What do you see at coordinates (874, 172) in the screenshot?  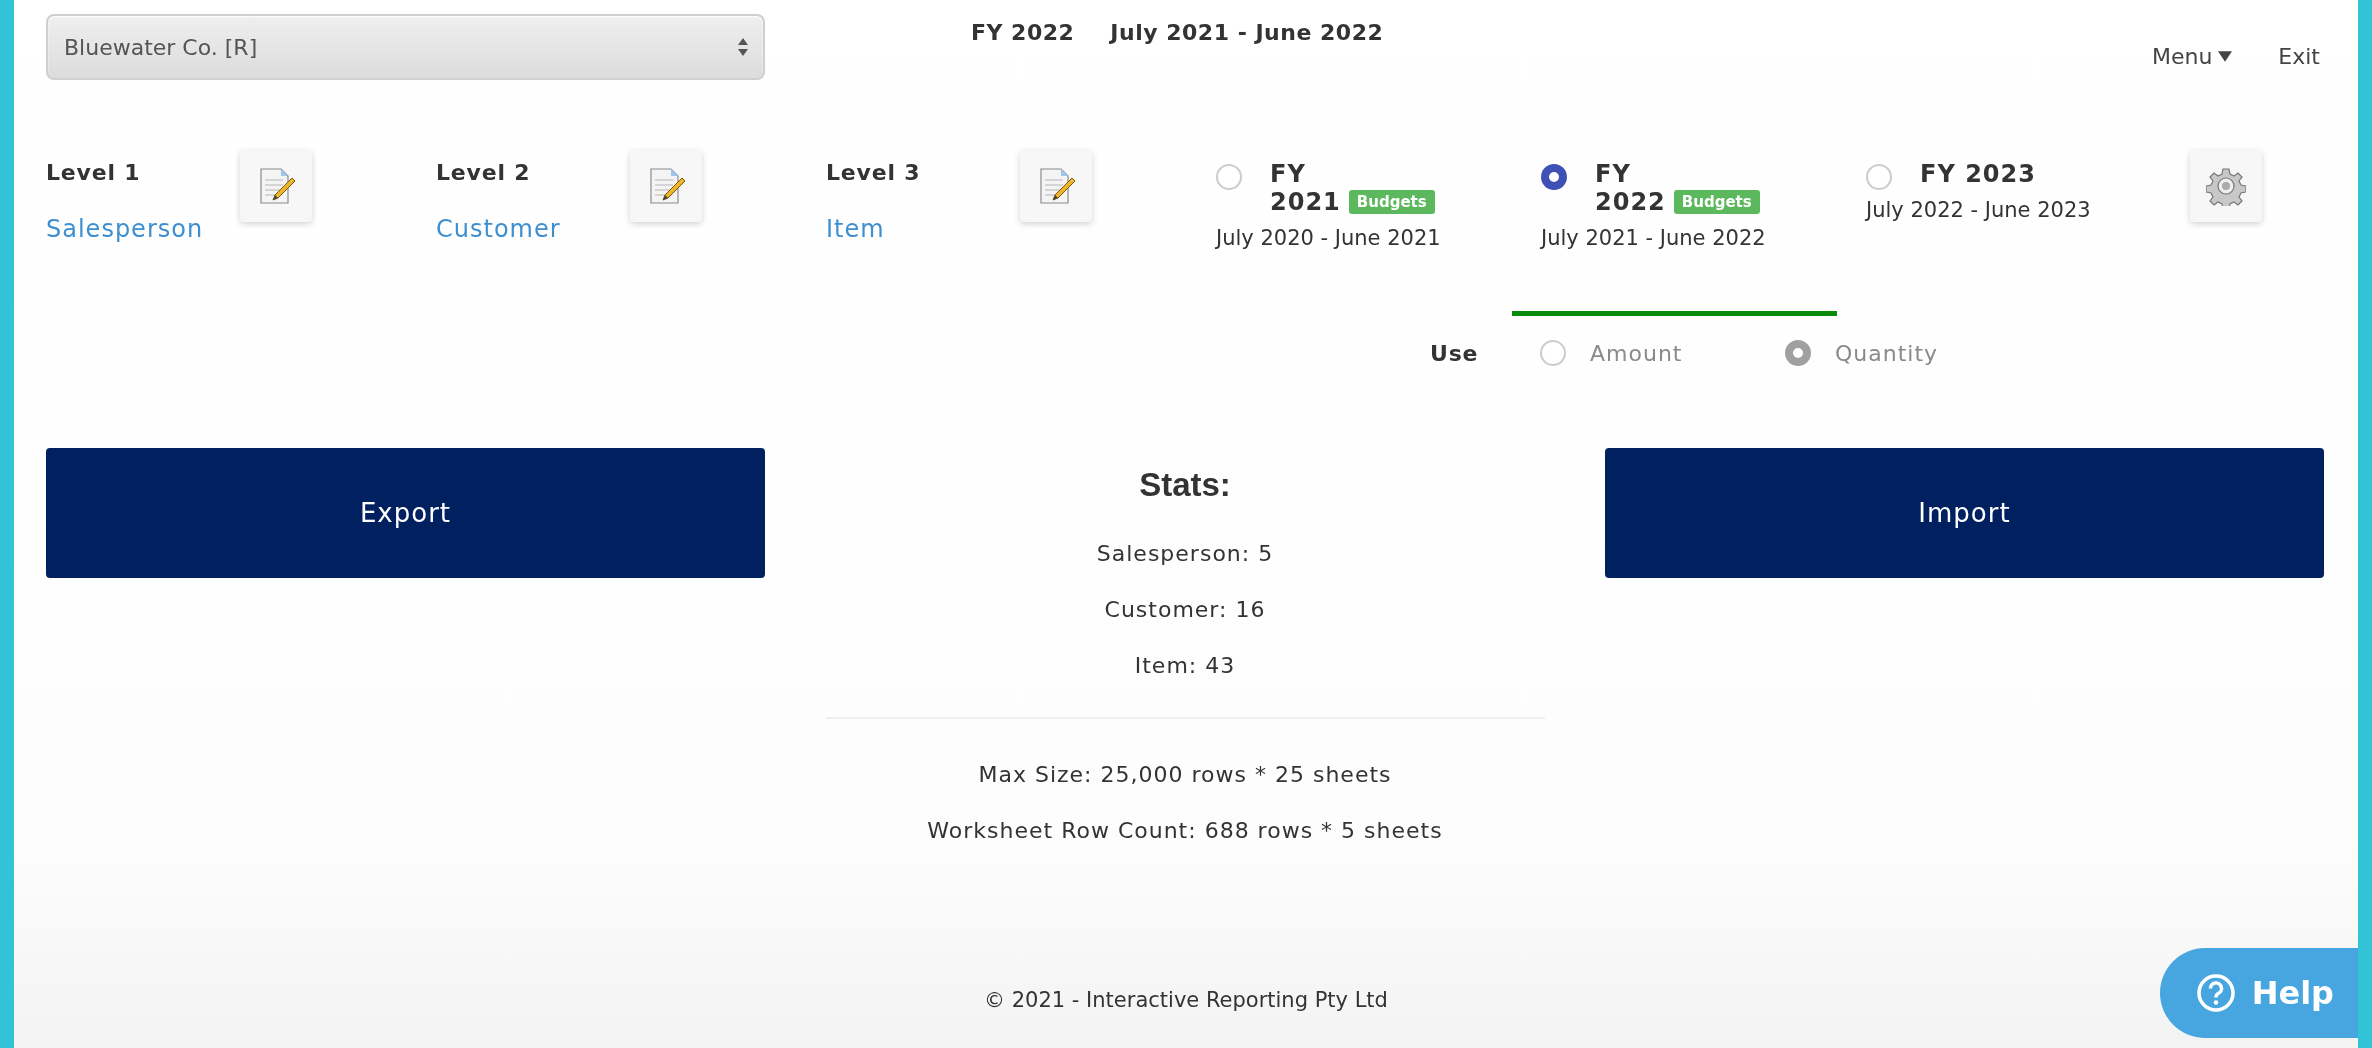 I see `level-label: Level 3` at bounding box center [874, 172].